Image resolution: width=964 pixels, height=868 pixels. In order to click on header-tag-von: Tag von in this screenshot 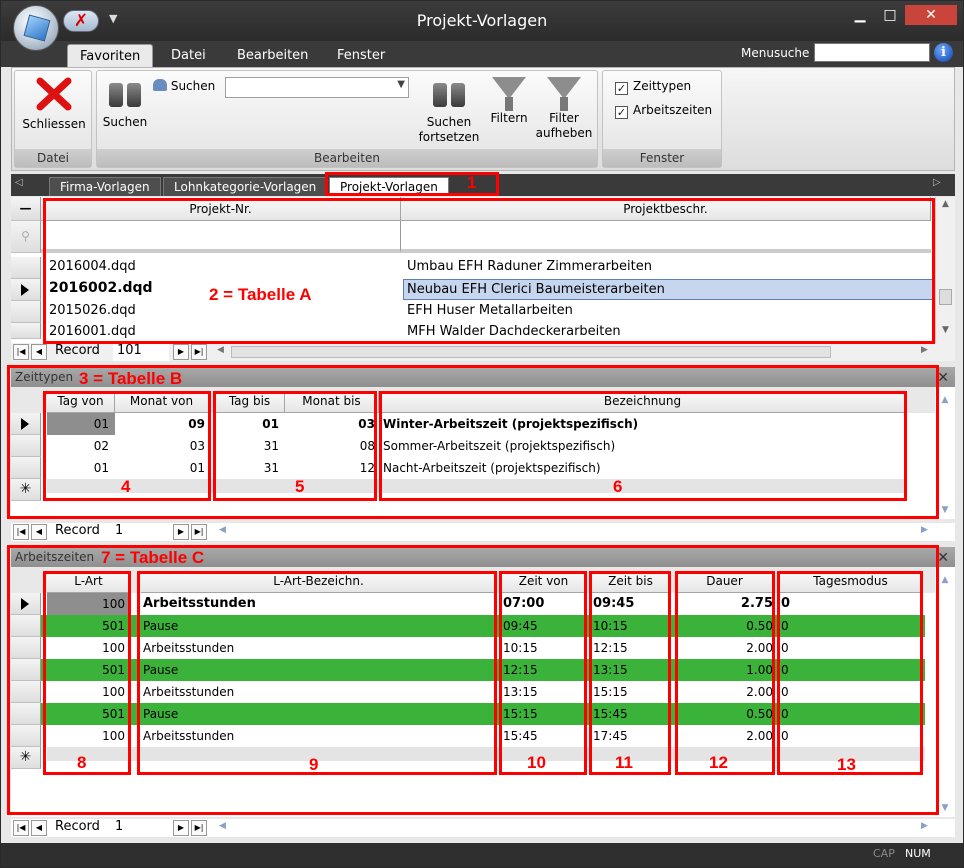, I will do `click(81, 402)`.